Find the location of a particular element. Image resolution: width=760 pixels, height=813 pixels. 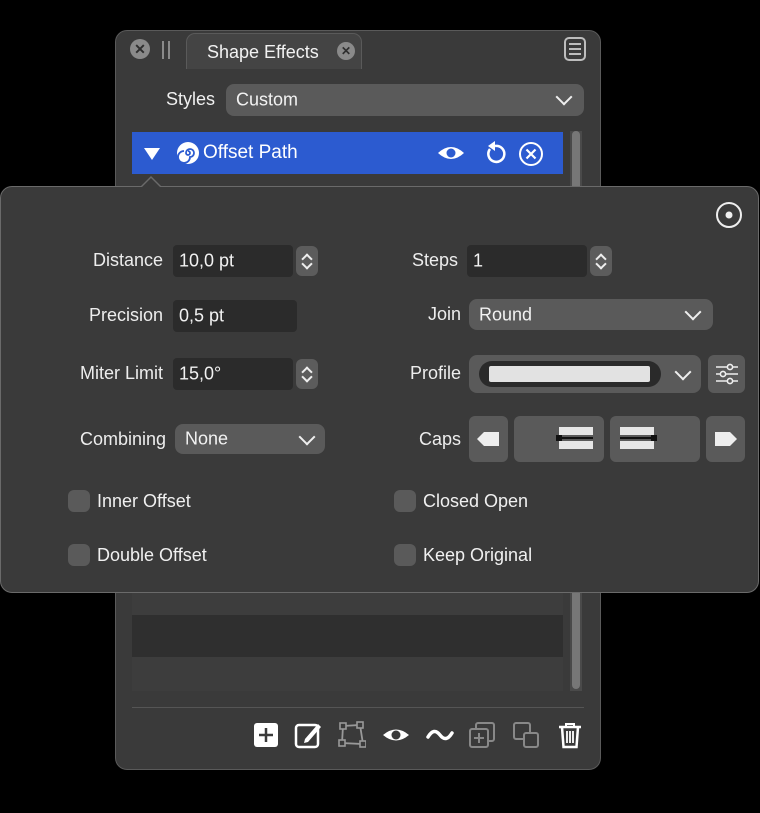

styles-value: Custom is located at coordinates (267, 99).